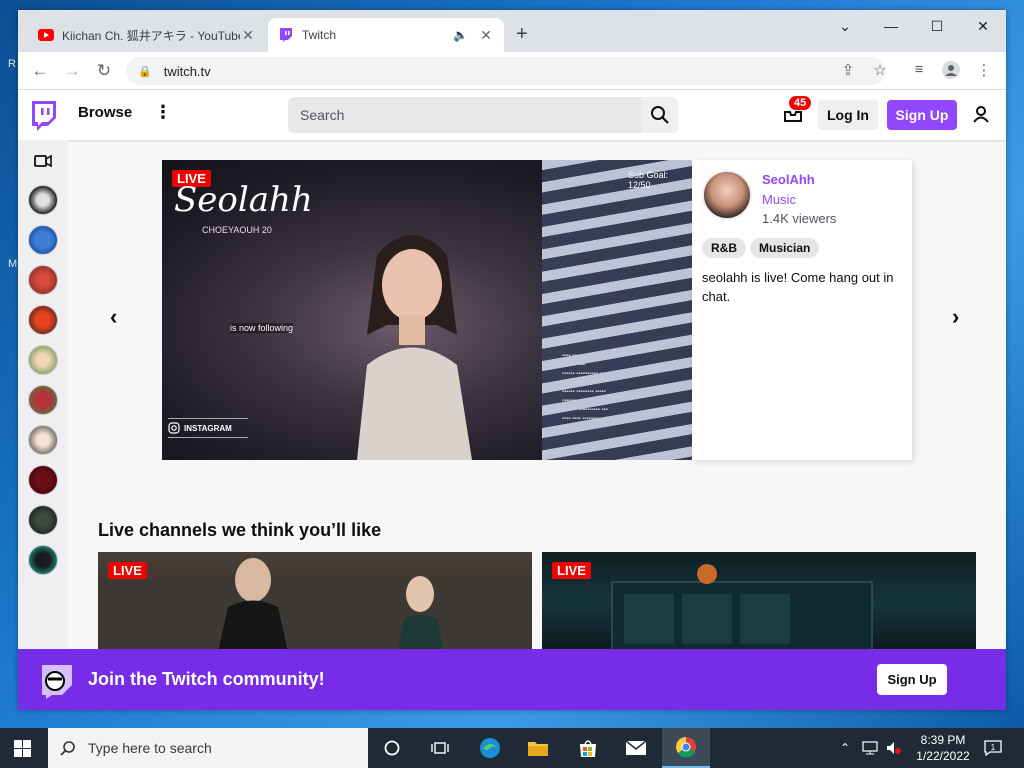 The image size is (1024, 768). Describe the element at coordinates (894, 748) in the screenshot. I see `volume-muted-icon` at that location.